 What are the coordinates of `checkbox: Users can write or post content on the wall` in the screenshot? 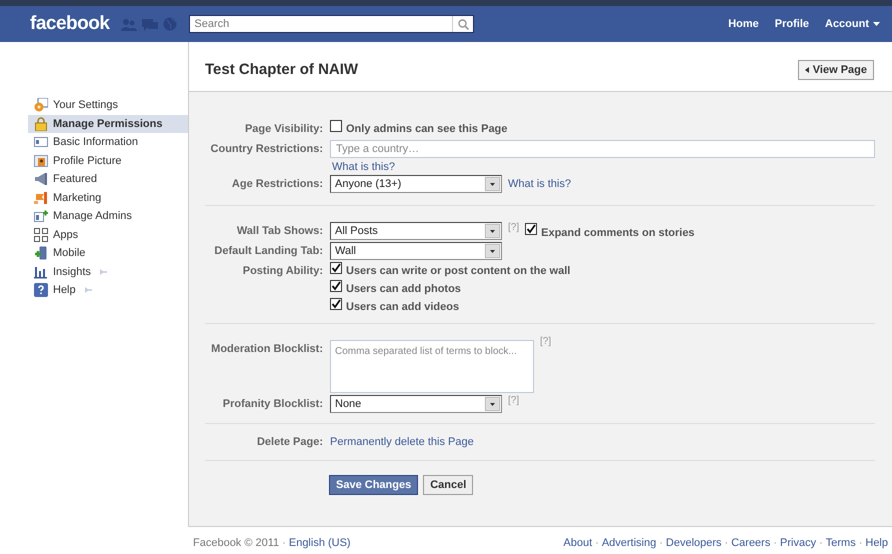 It's located at (602, 269).